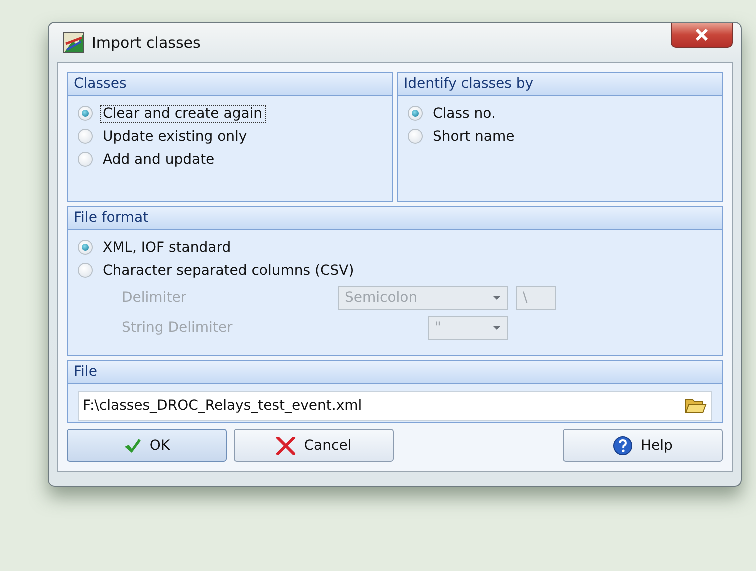  I want to click on radio-label: Clear and create again, so click(183, 113).